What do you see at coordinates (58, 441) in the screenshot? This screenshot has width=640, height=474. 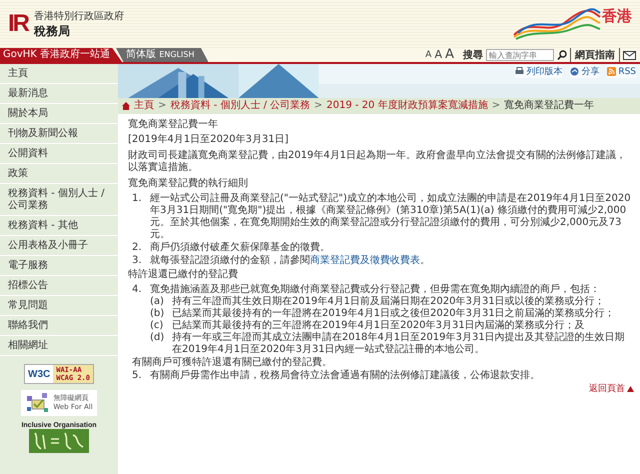 I see `calligraphy-logo-icon` at bounding box center [58, 441].